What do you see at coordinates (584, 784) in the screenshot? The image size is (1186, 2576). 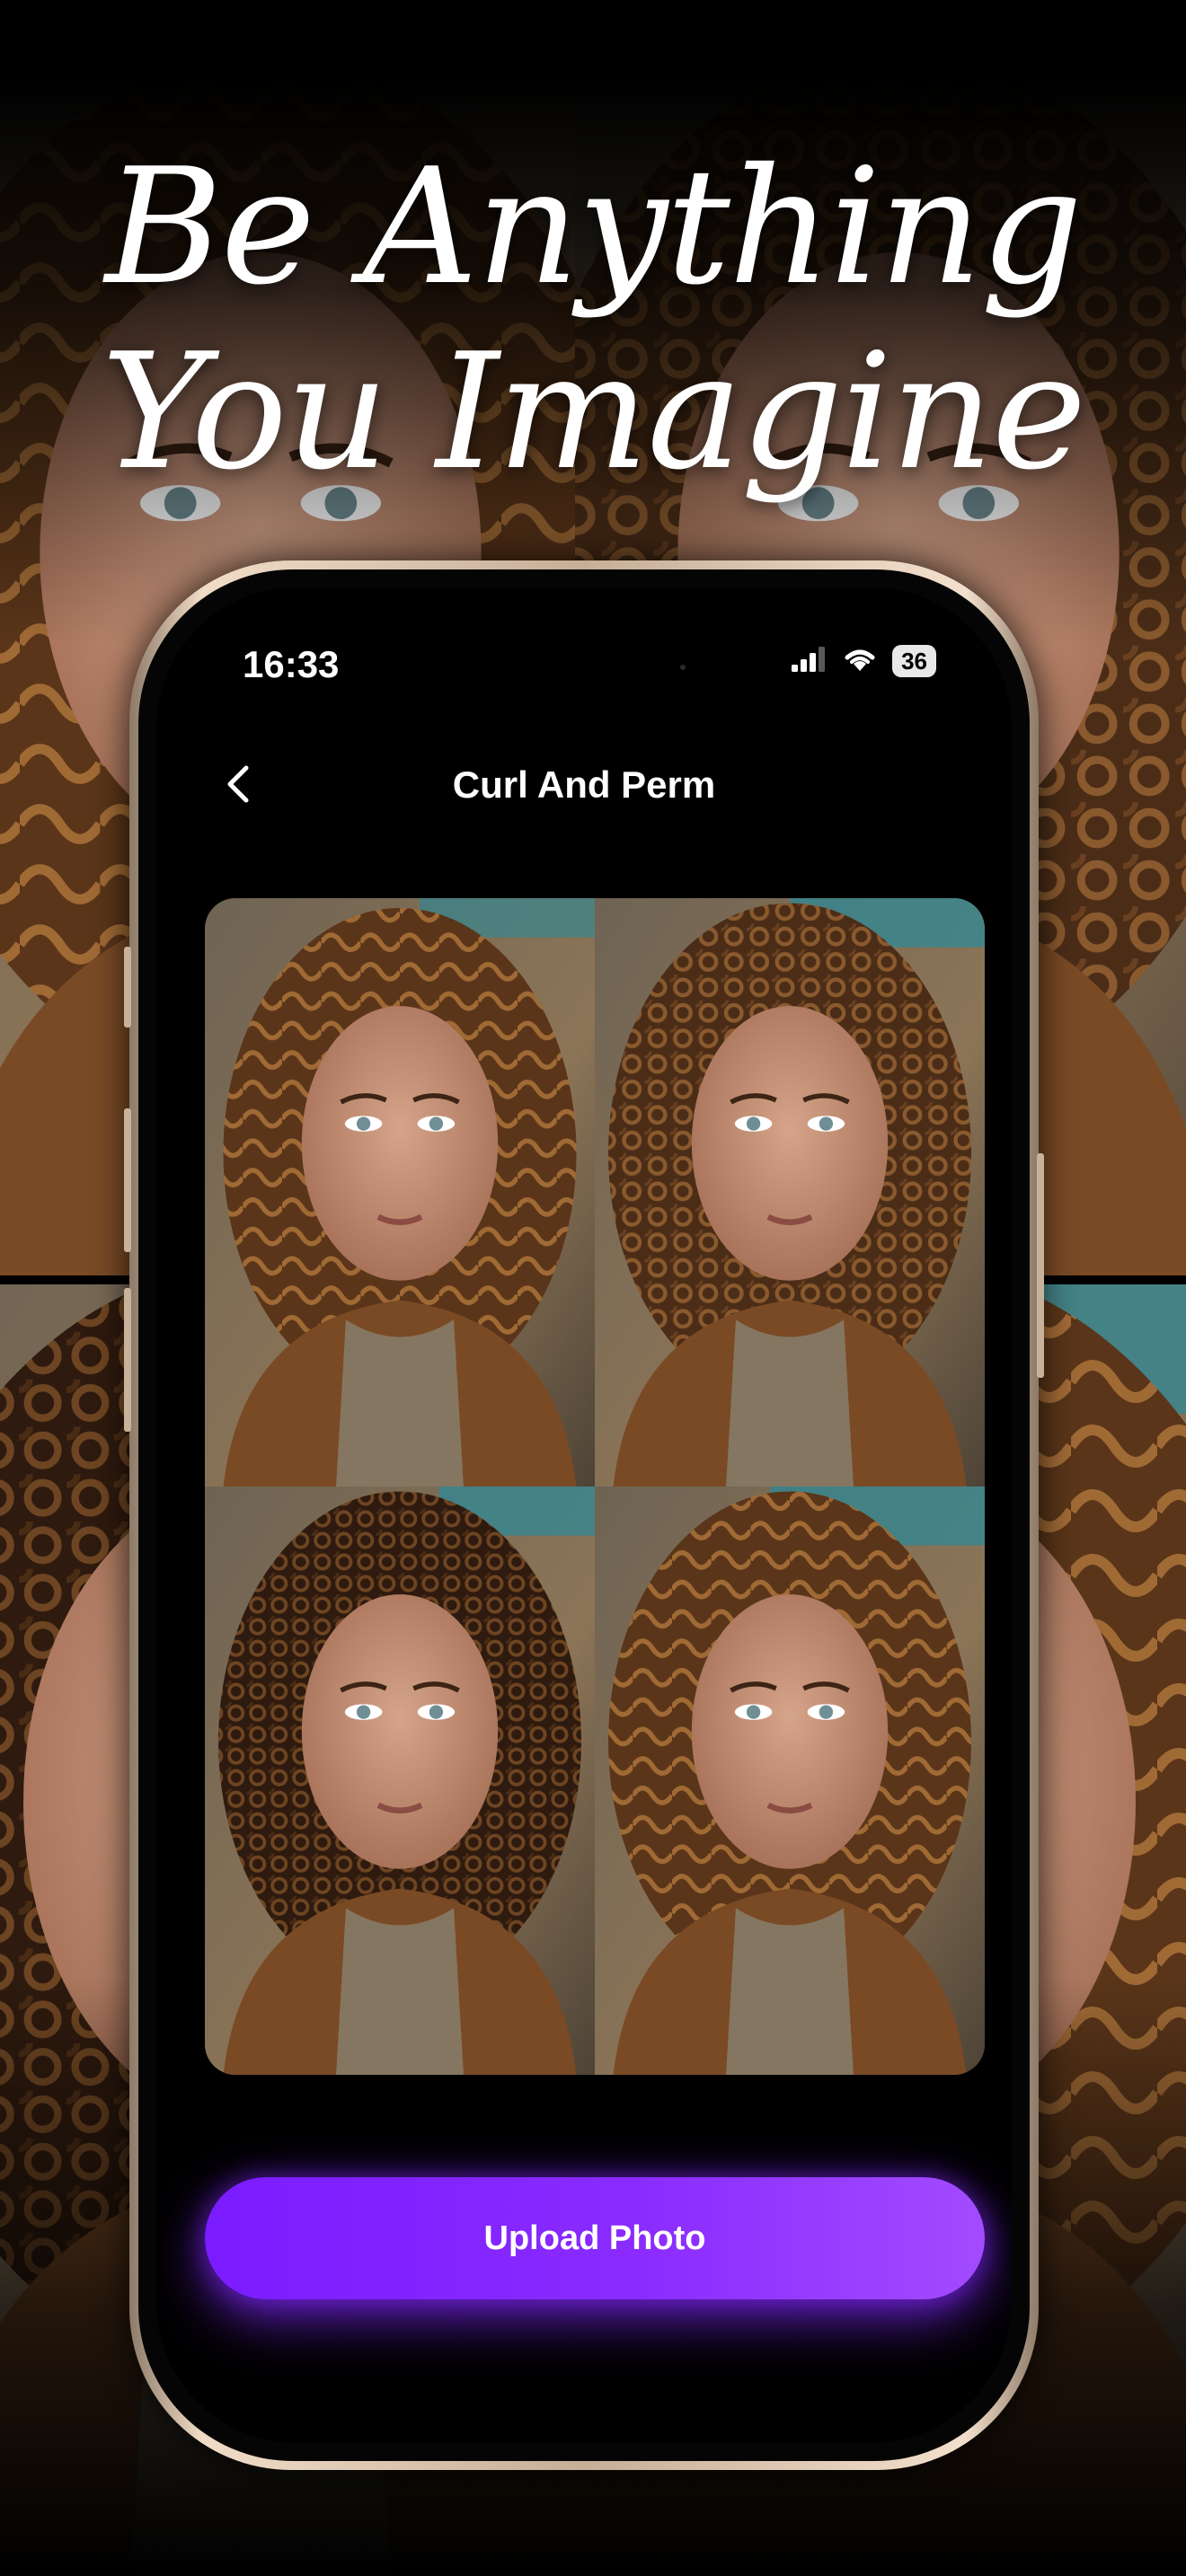 I see `page-title: Curl And Perm` at bounding box center [584, 784].